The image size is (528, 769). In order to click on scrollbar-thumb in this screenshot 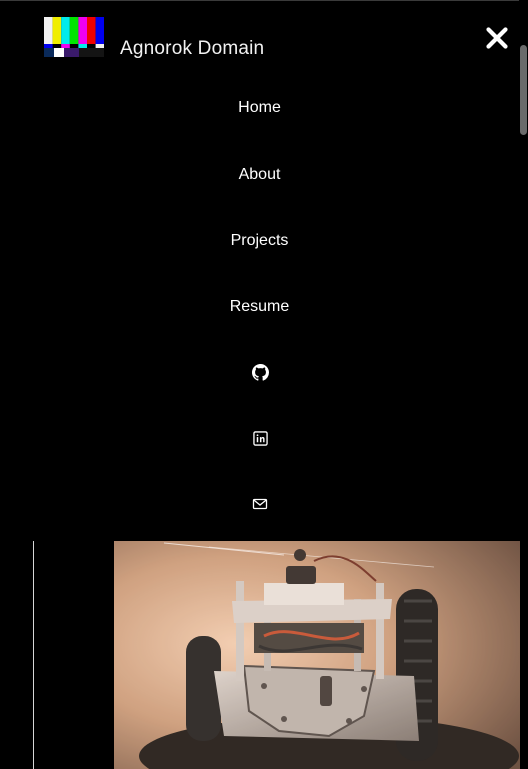, I will do `click(523, 90)`.